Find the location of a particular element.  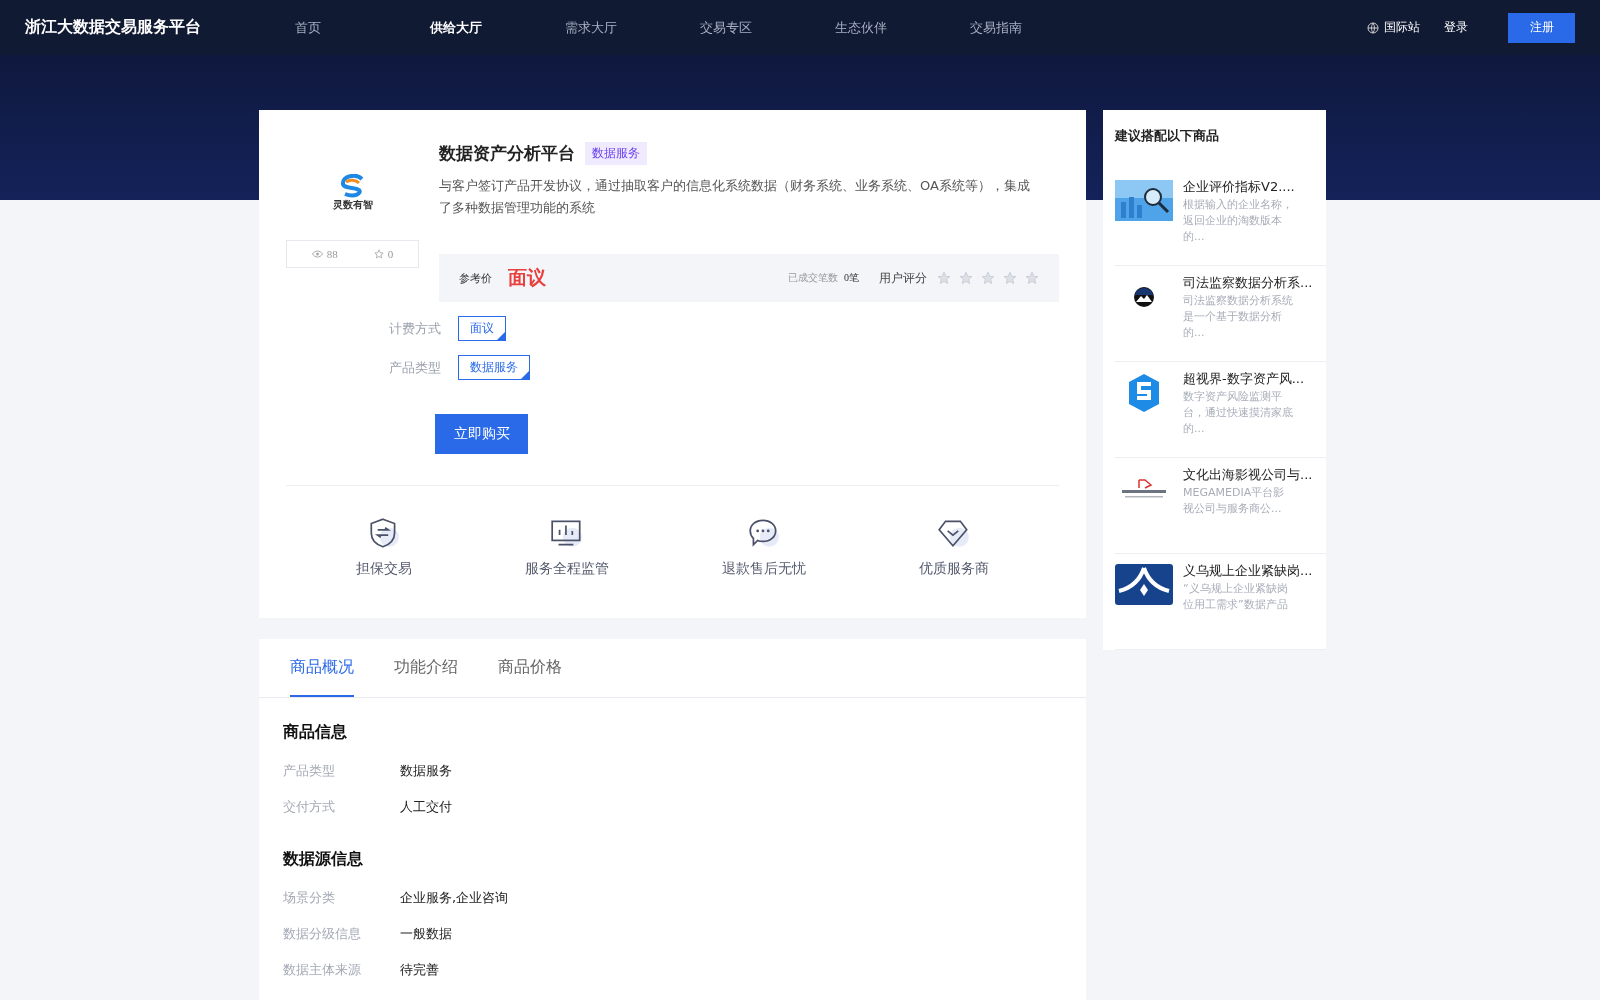

info-value: 一般数据 is located at coordinates (426, 934).